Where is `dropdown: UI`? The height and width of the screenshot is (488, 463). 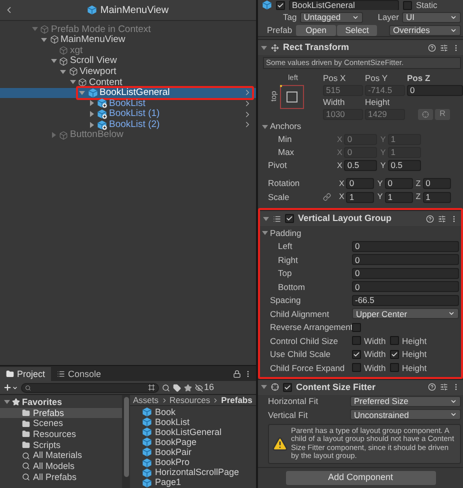 dropdown: UI is located at coordinates (431, 17).